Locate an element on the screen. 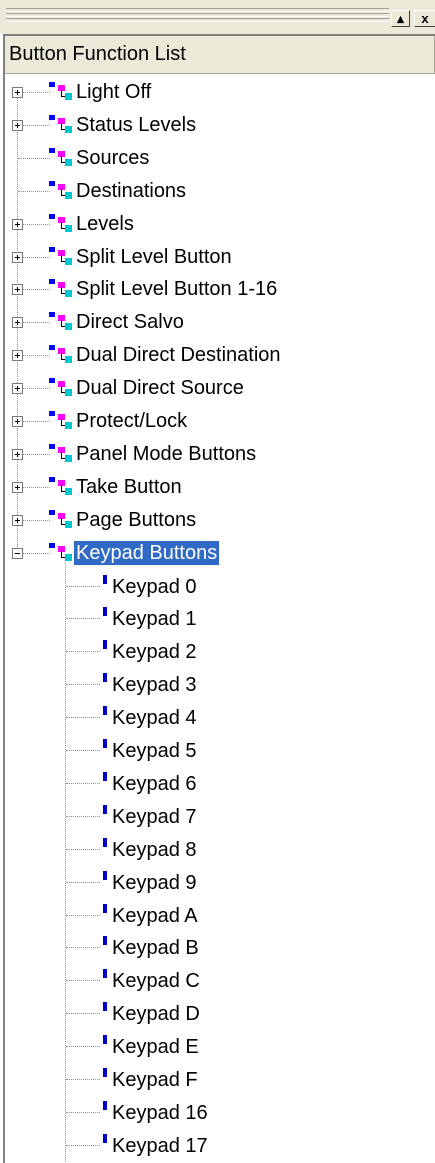 This screenshot has width=435, height=1163. tree-node: Light Off is located at coordinates (220, 96).